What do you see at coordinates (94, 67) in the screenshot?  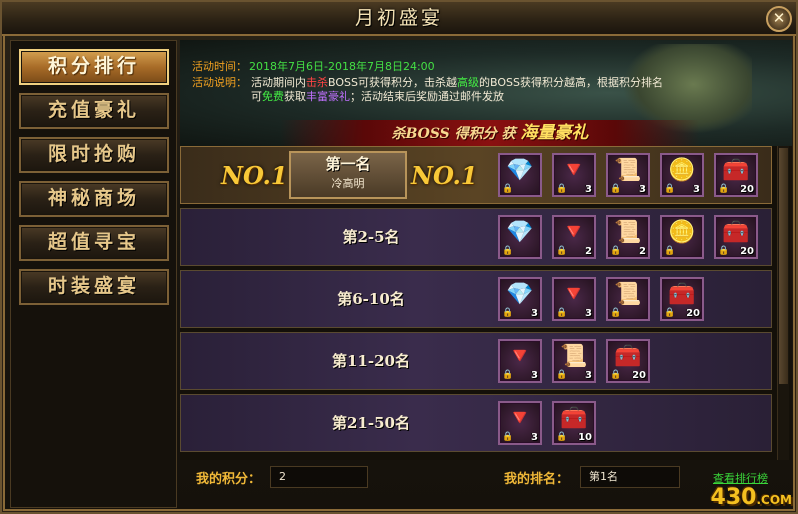 I see `sidebar-item-points-ranking: 积分排行` at bounding box center [94, 67].